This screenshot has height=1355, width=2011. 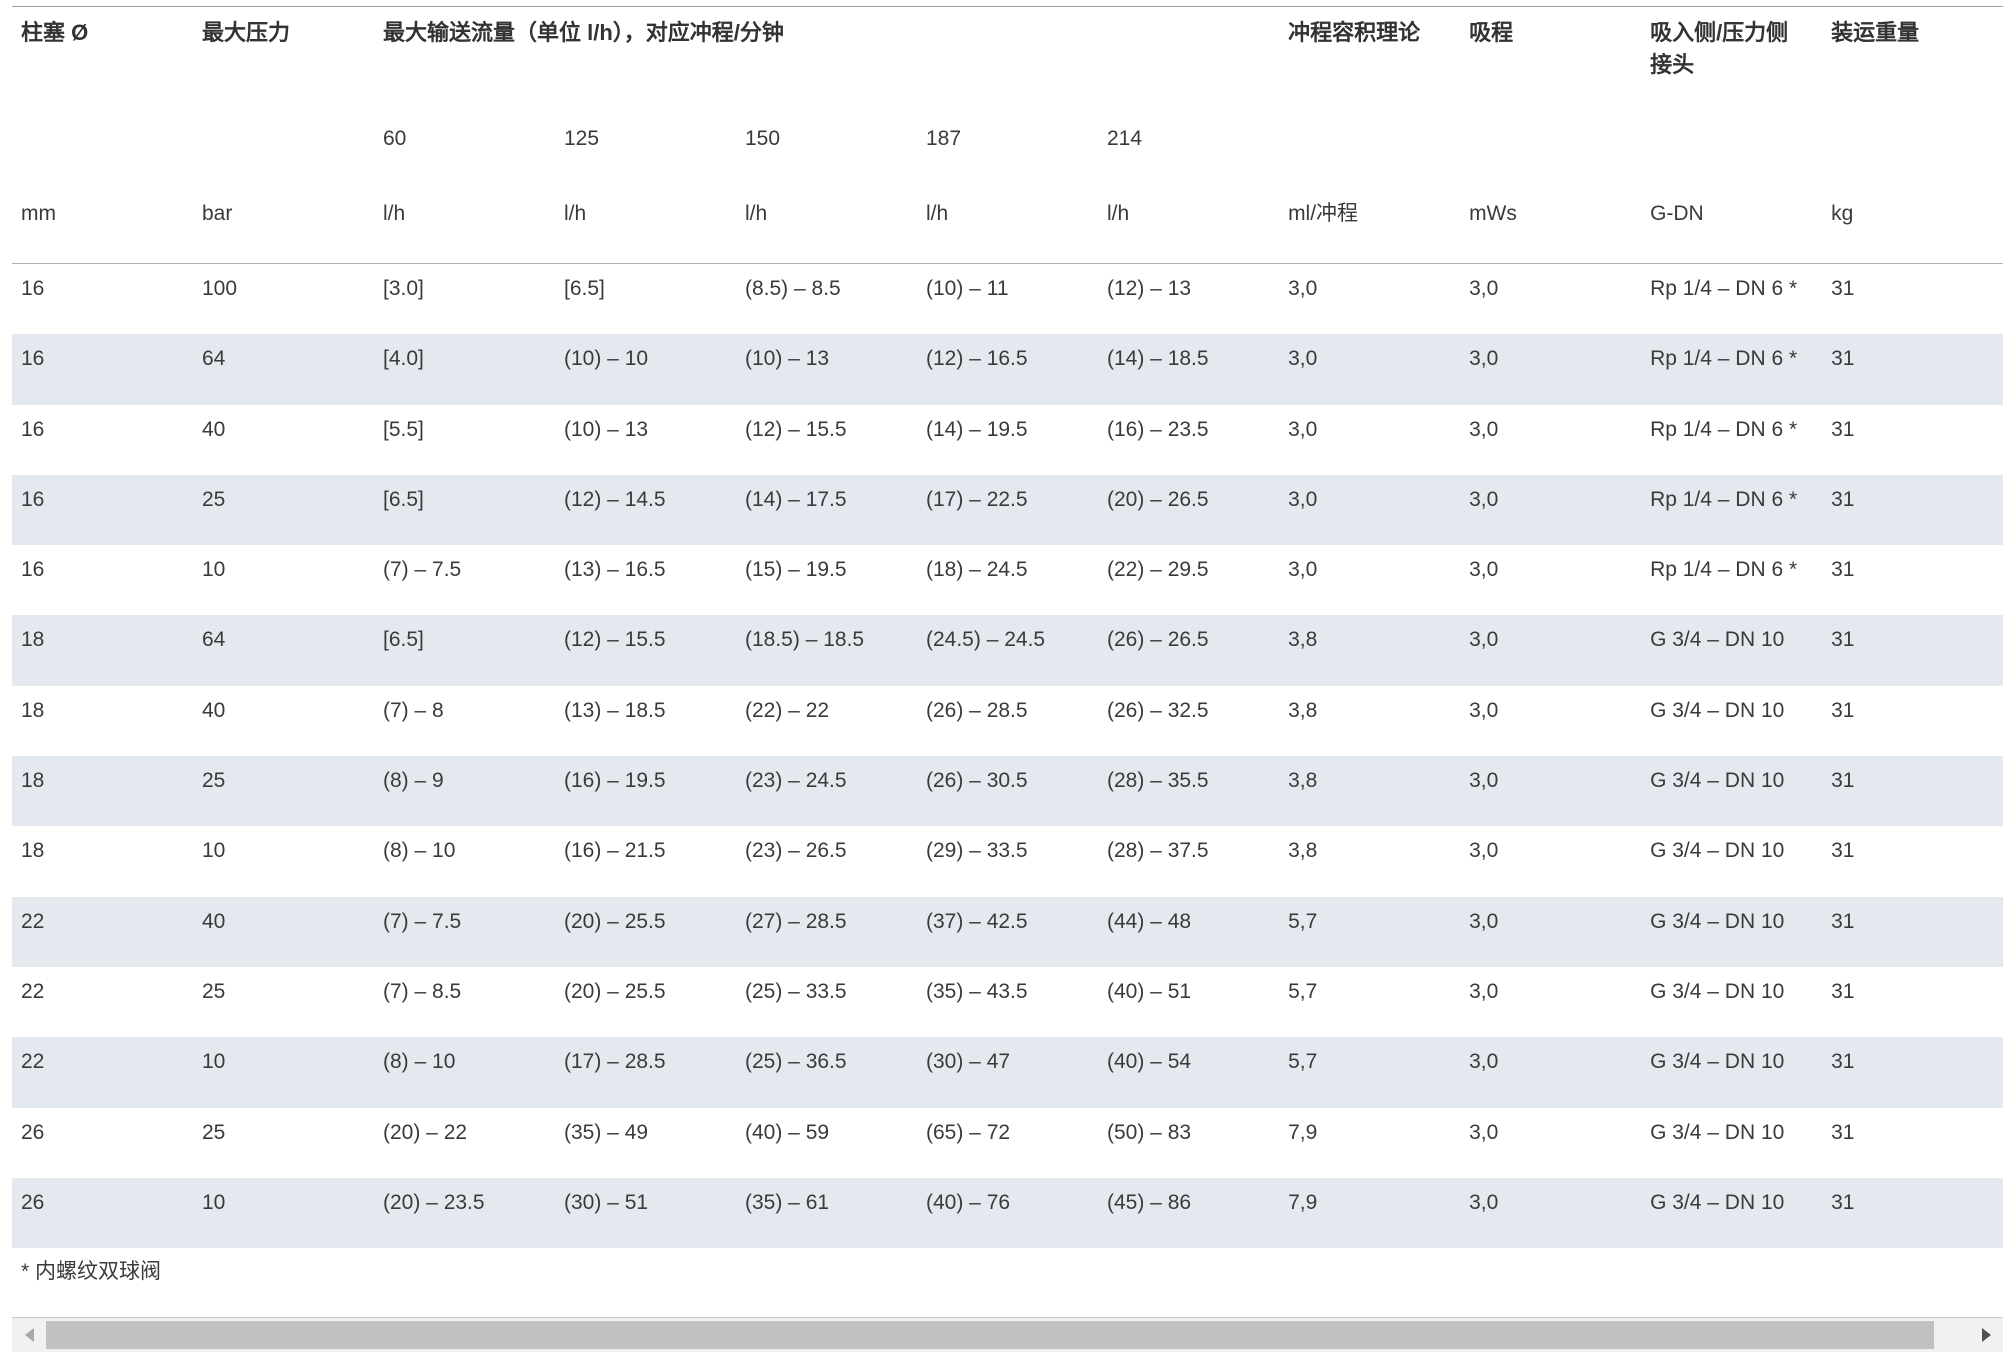 I want to click on flow-150-cell: (10) – 13, so click(x=826, y=369).